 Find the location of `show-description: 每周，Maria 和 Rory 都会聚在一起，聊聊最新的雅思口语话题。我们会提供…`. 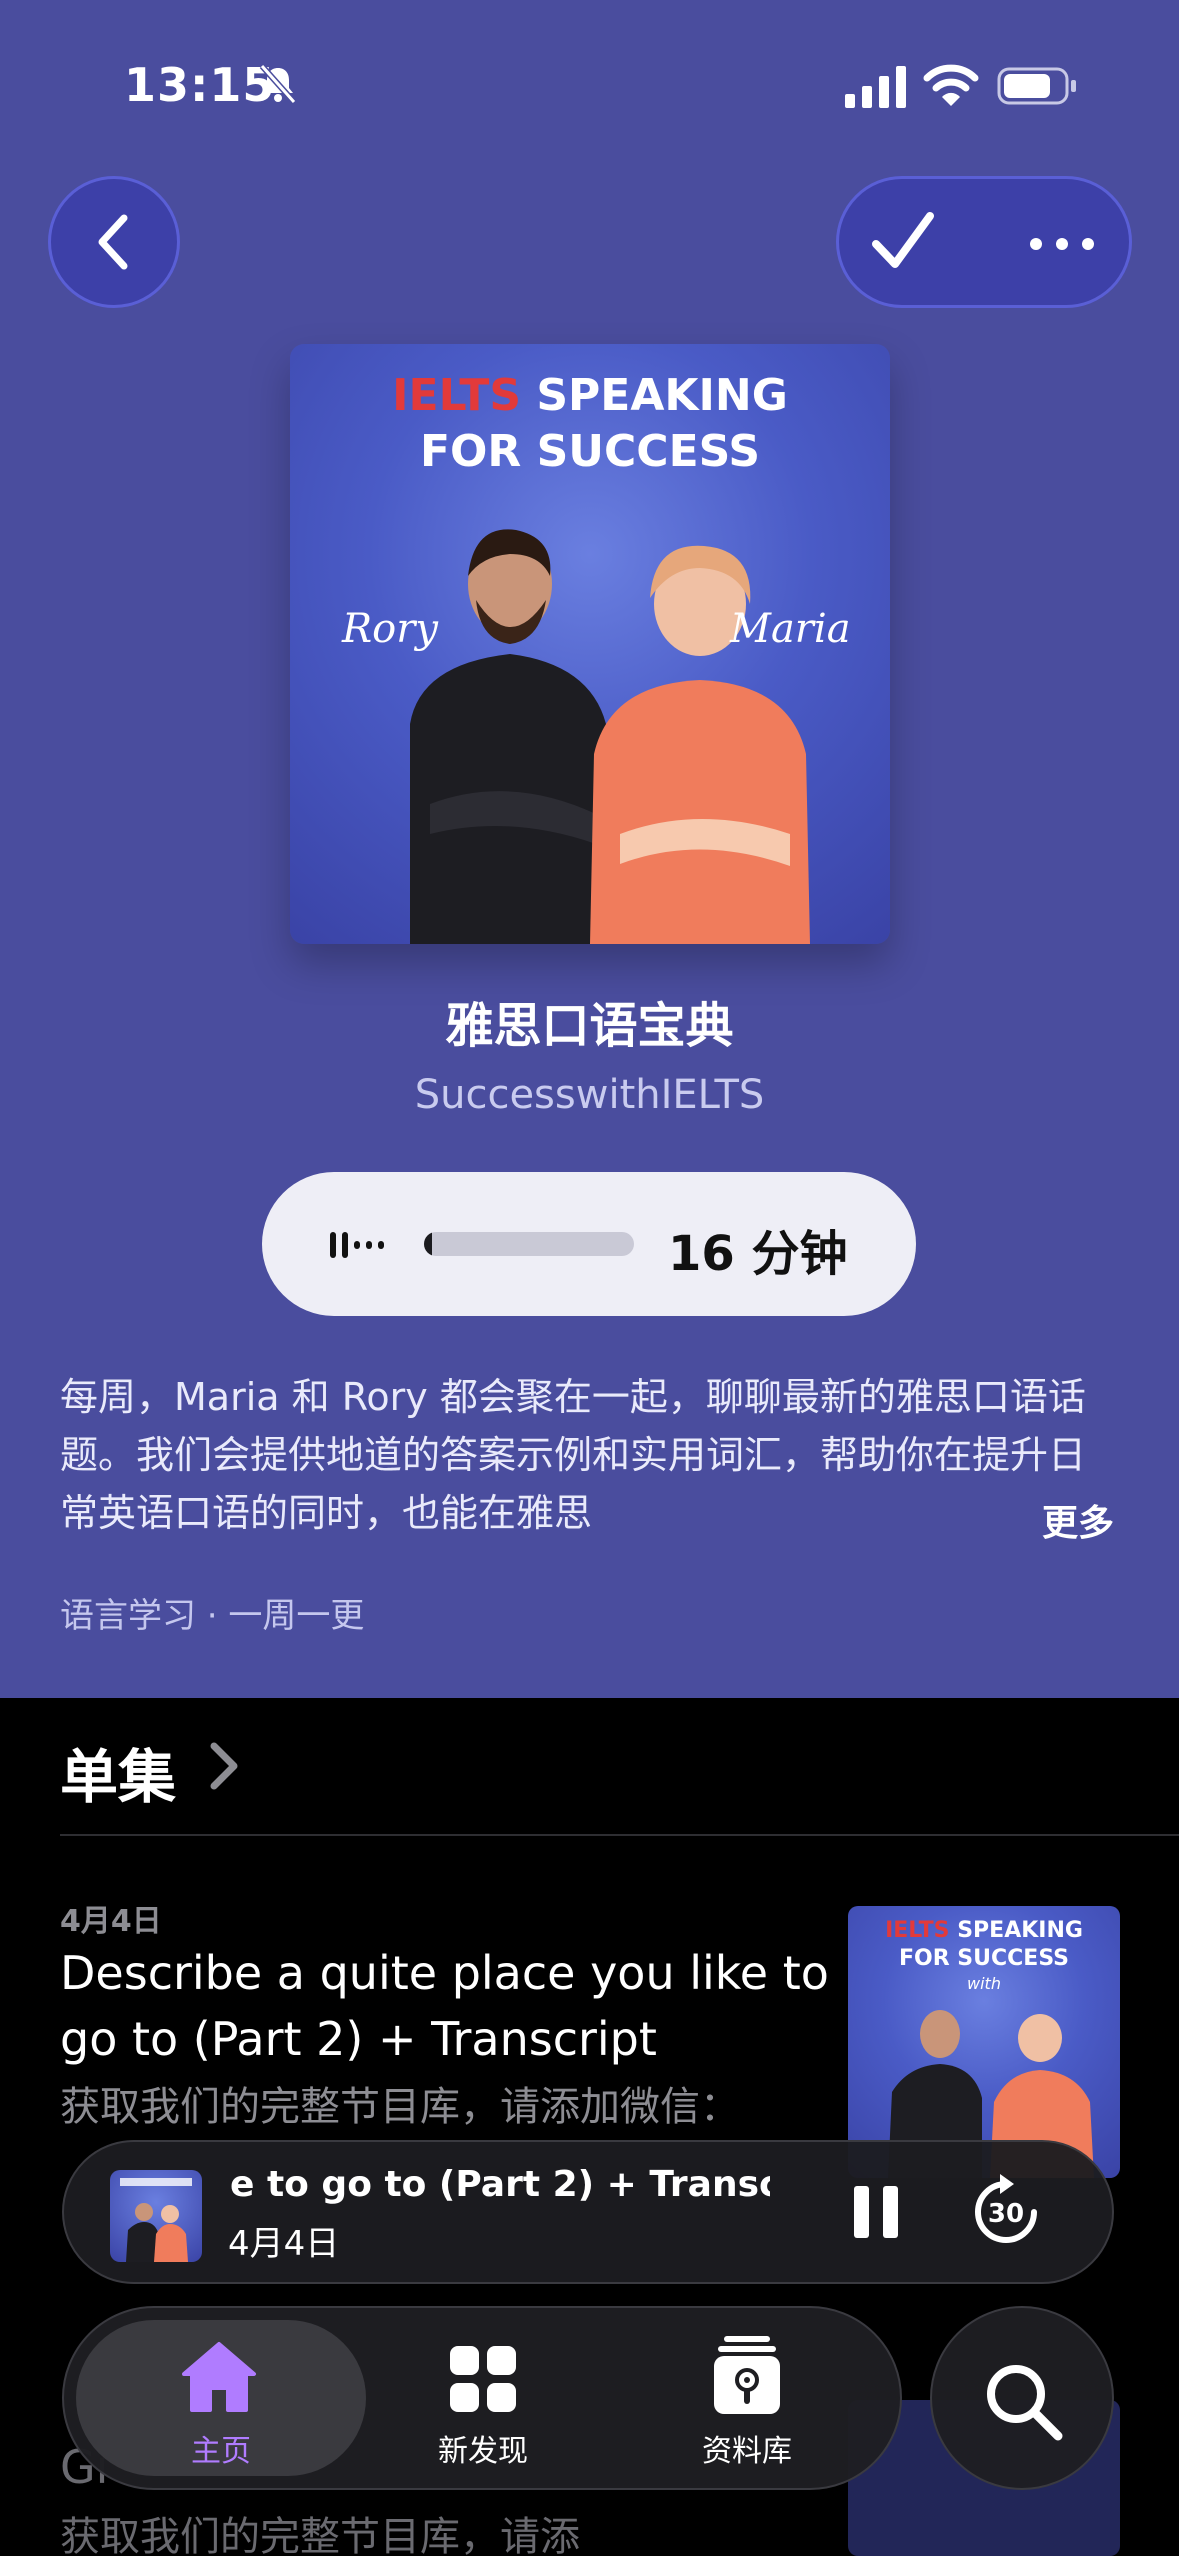

show-description: 每周，Maria 和 Rory 都会聚在一起，聊聊最新的雅思口语话题。我们会提供… is located at coordinates (573, 1455).